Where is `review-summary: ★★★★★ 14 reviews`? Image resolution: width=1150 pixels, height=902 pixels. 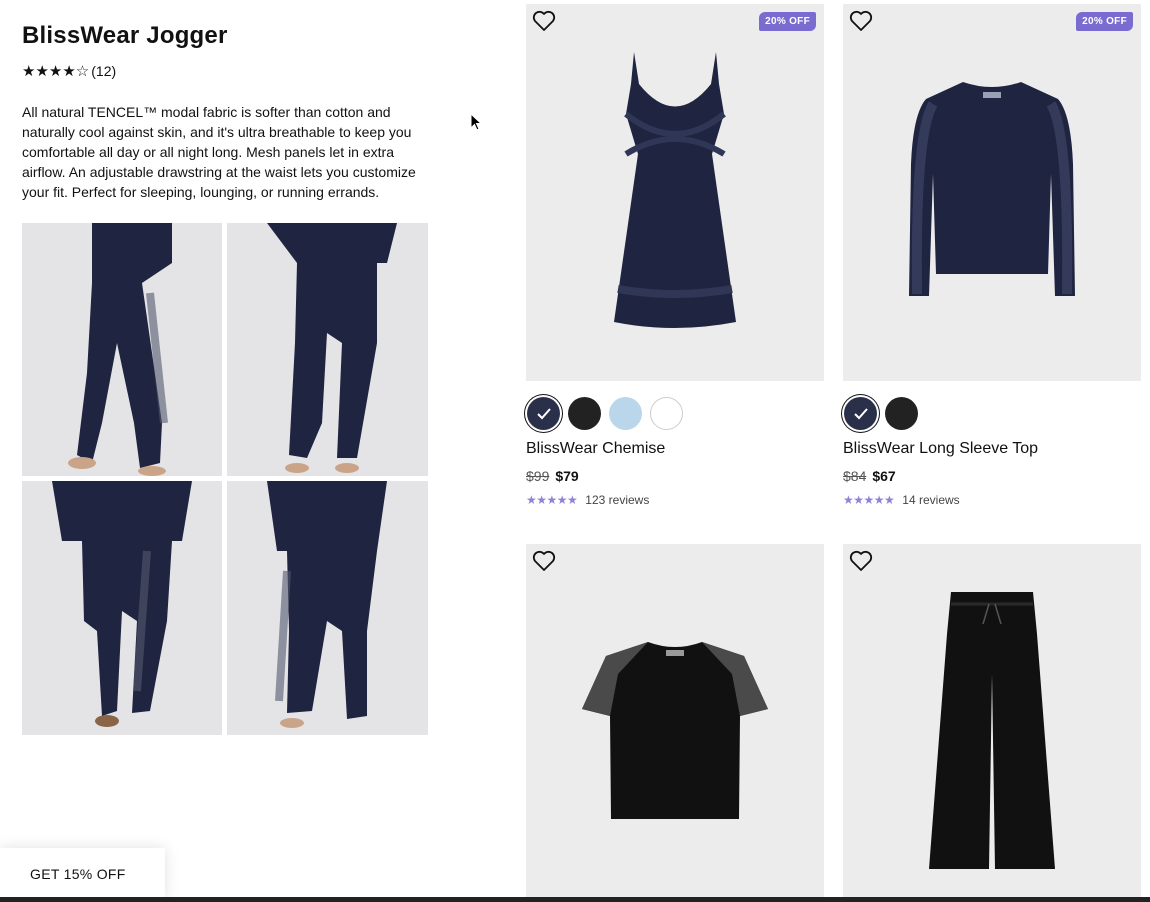
review-summary: ★★★★★ 14 reviews is located at coordinates (992, 500).